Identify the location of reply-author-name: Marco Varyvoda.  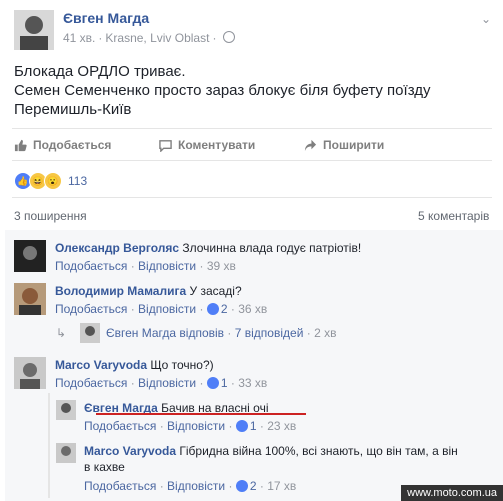
(130, 451).